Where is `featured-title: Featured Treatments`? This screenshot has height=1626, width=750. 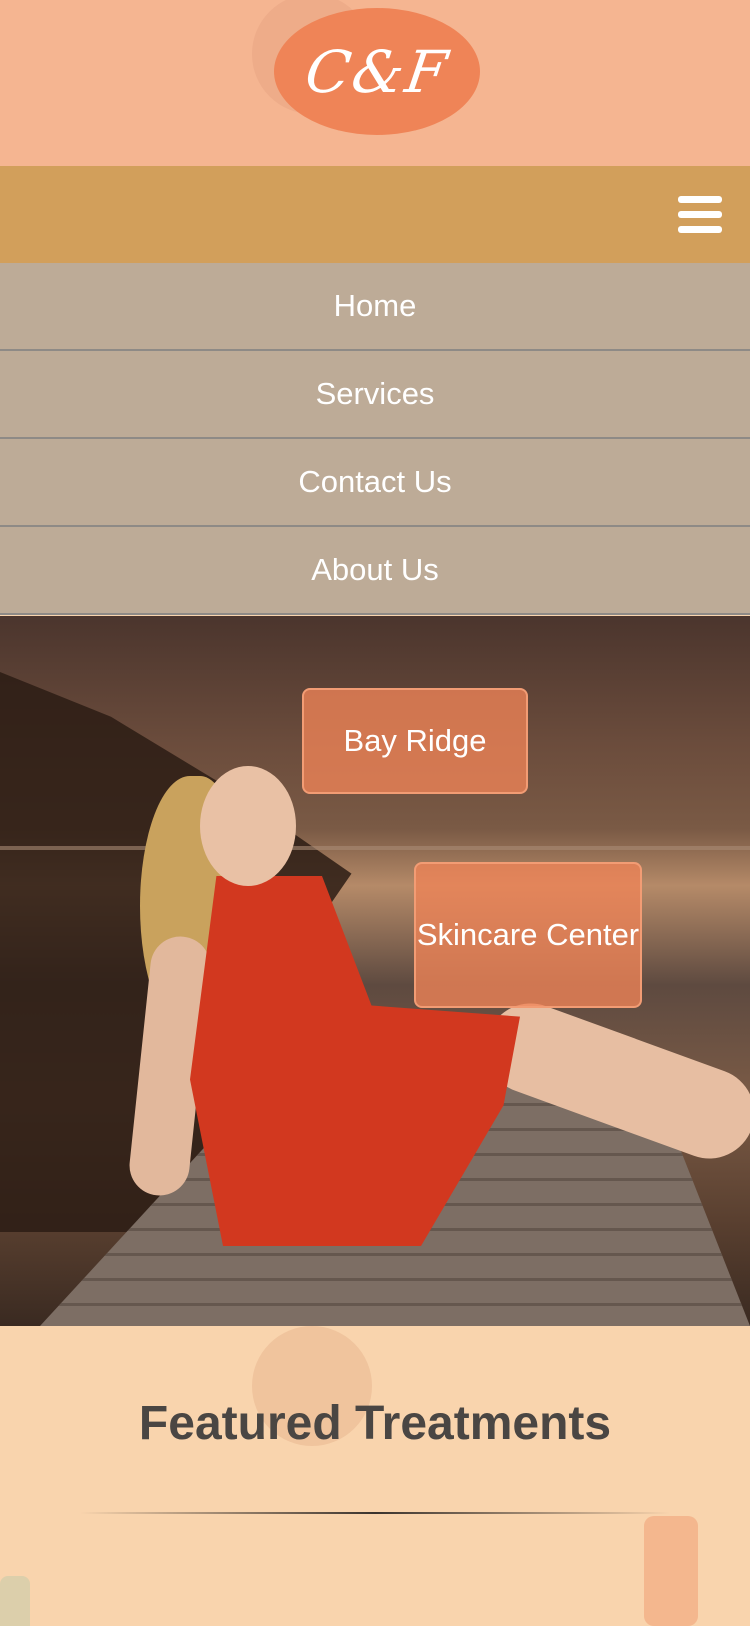 featured-title: Featured Treatments is located at coordinates (375, 1423).